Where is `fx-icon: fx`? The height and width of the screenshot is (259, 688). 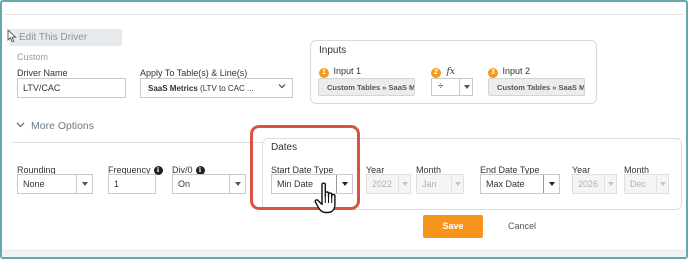 fx-icon: fx is located at coordinates (450, 72).